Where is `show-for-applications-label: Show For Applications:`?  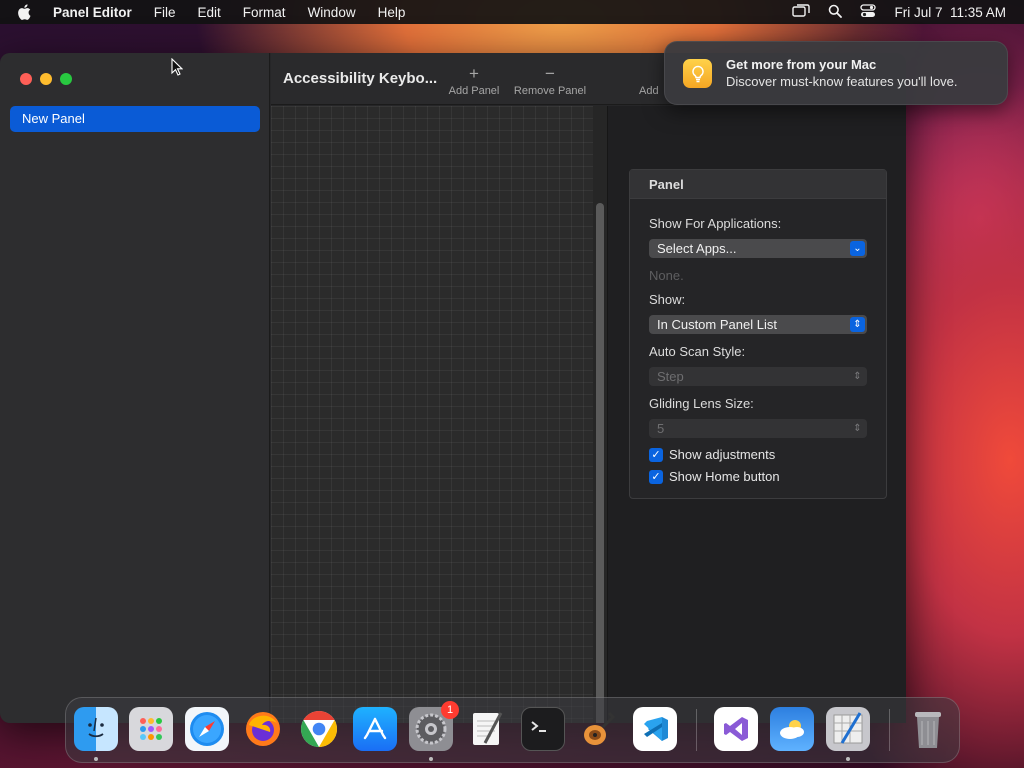
show-for-applications-label: Show For Applications: is located at coordinates (715, 223).